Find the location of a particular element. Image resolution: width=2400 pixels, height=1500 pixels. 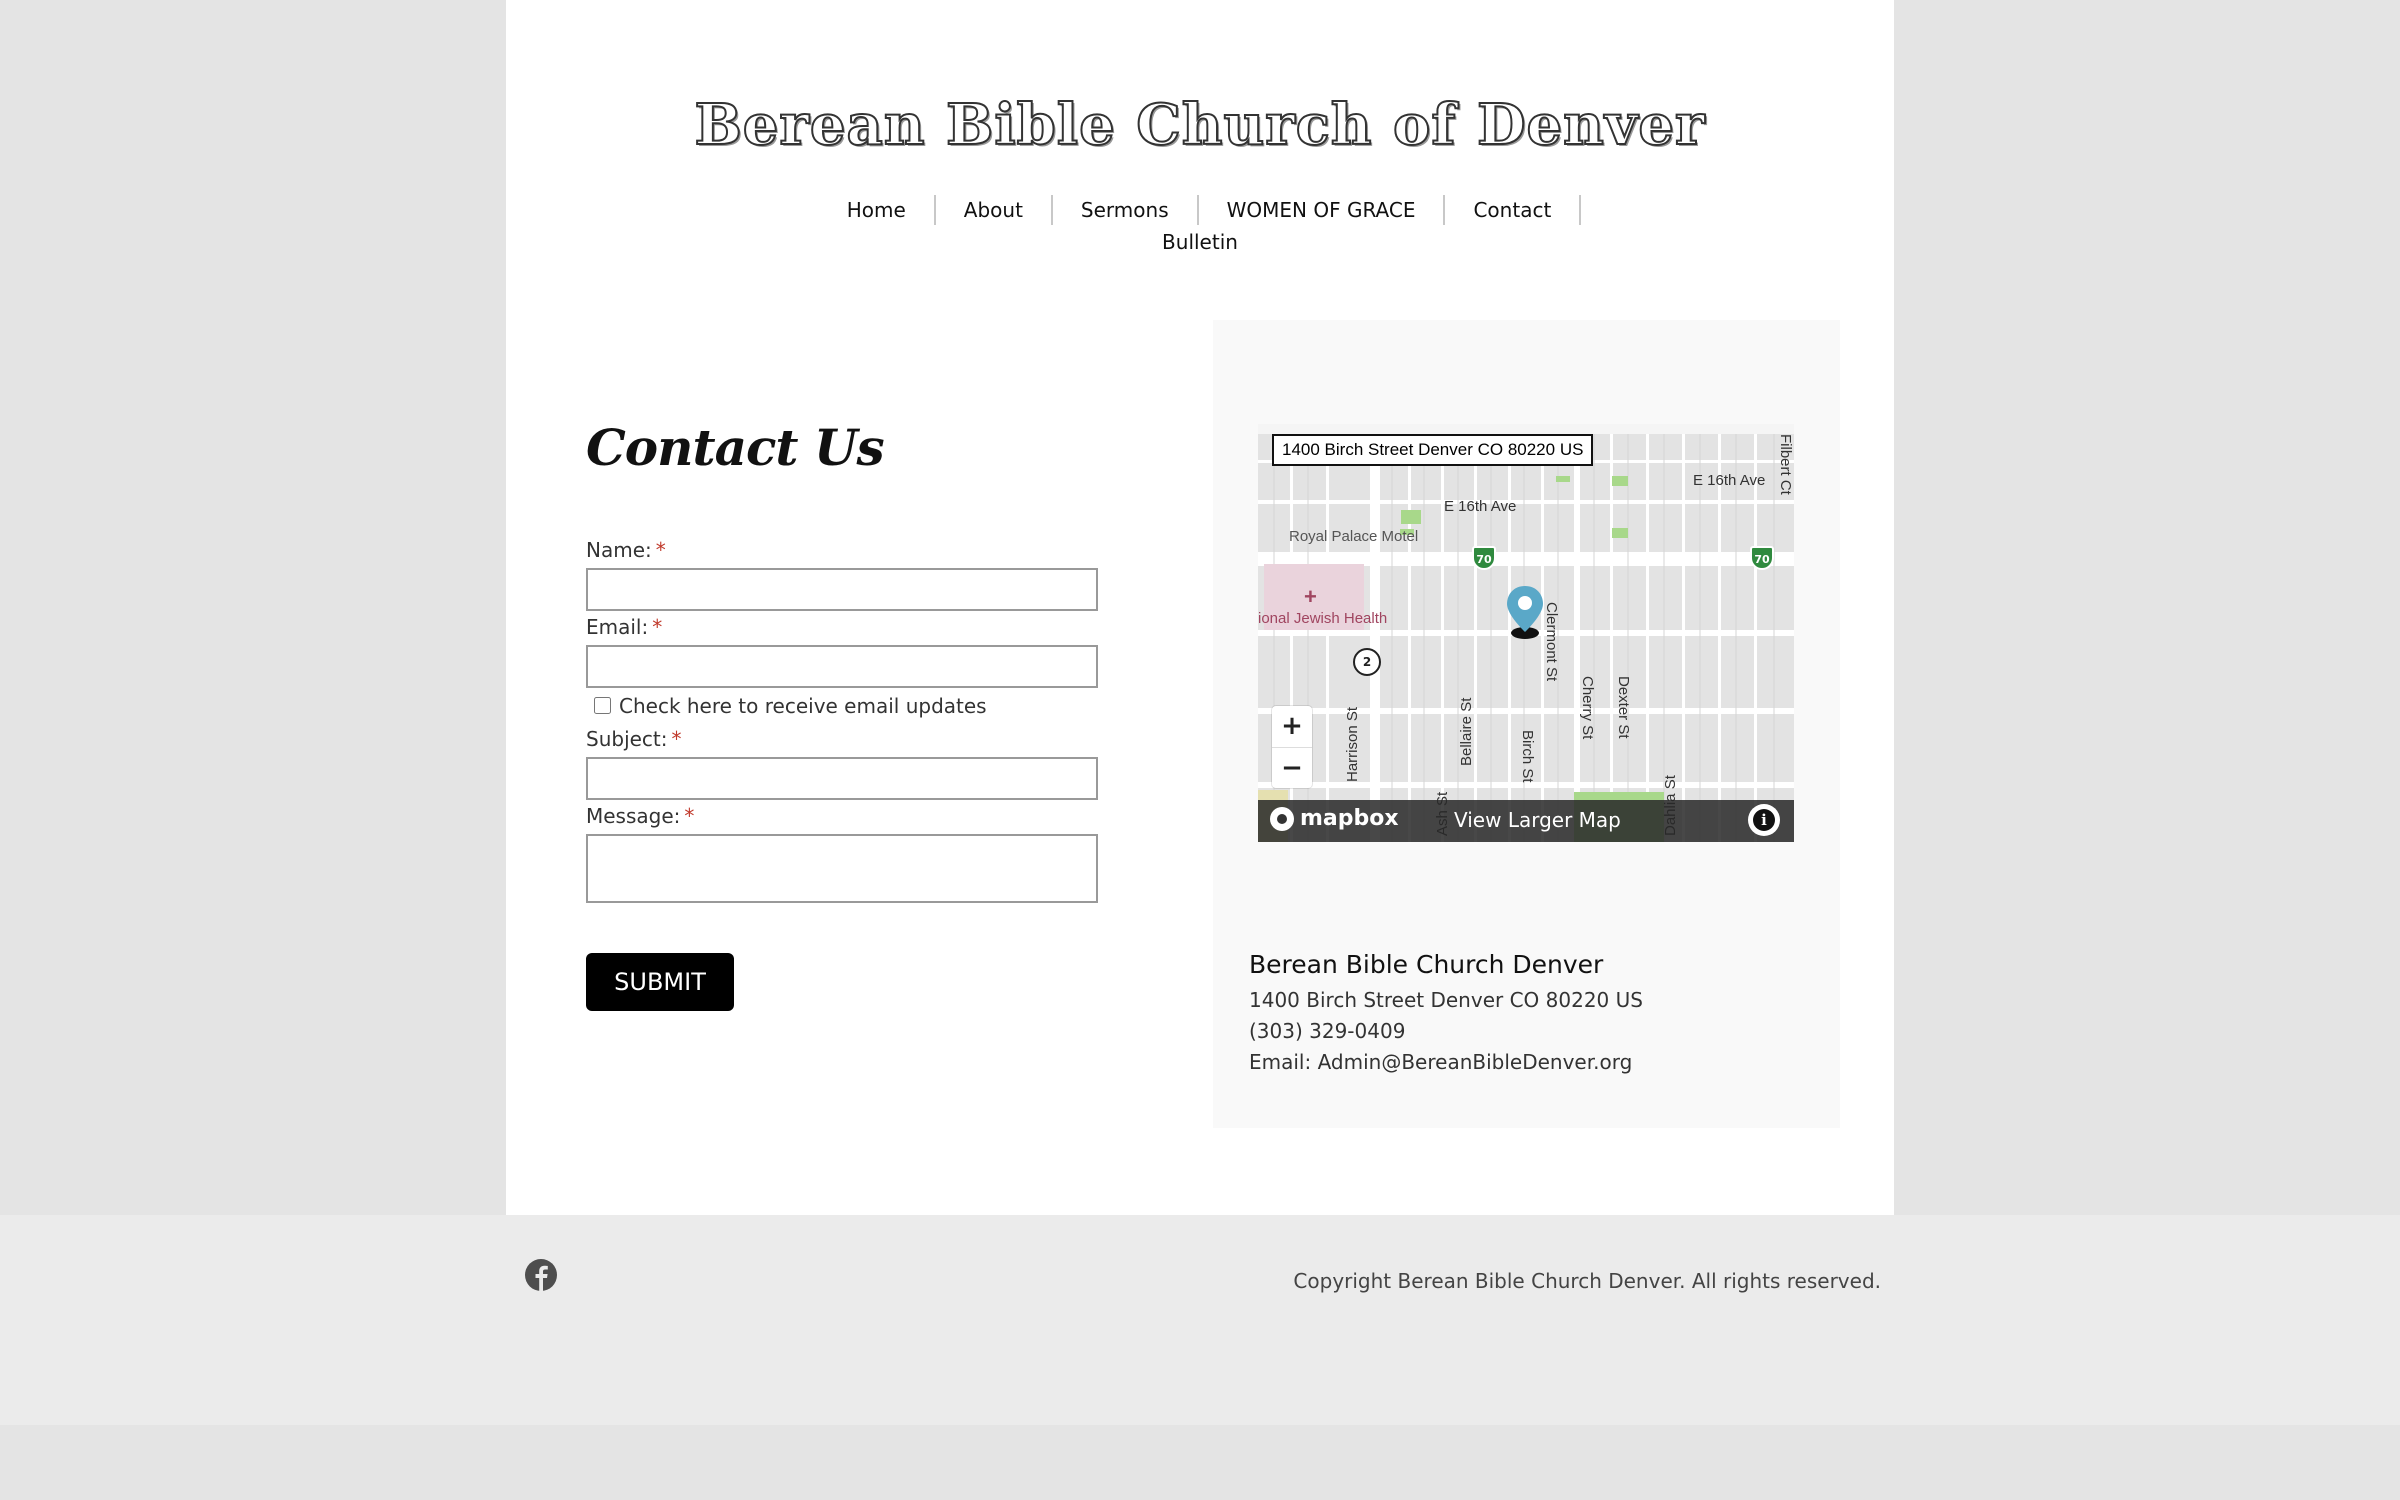

zoom-in-button: + is located at coordinates (1292, 726).